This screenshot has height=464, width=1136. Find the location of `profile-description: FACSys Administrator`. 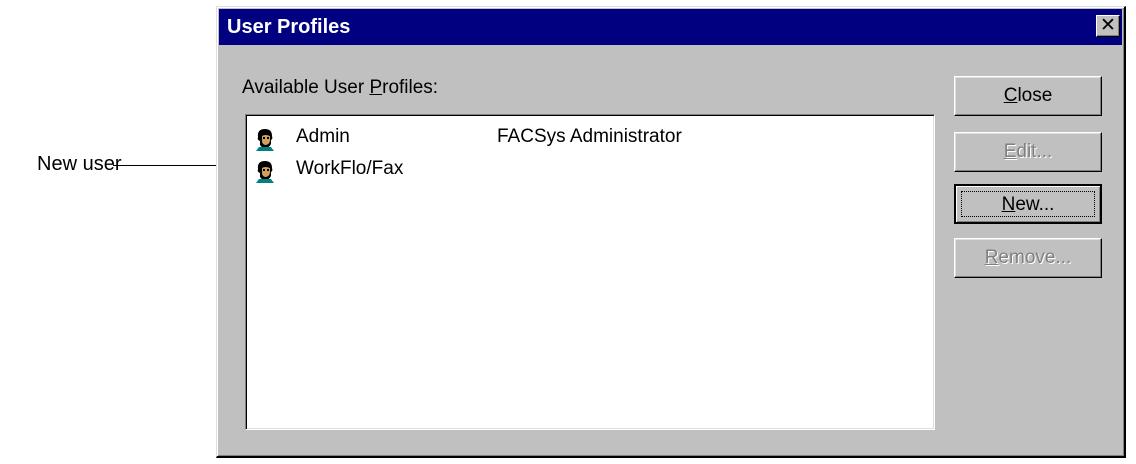

profile-description: FACSys Administrator is located at coordinates (589, 136).